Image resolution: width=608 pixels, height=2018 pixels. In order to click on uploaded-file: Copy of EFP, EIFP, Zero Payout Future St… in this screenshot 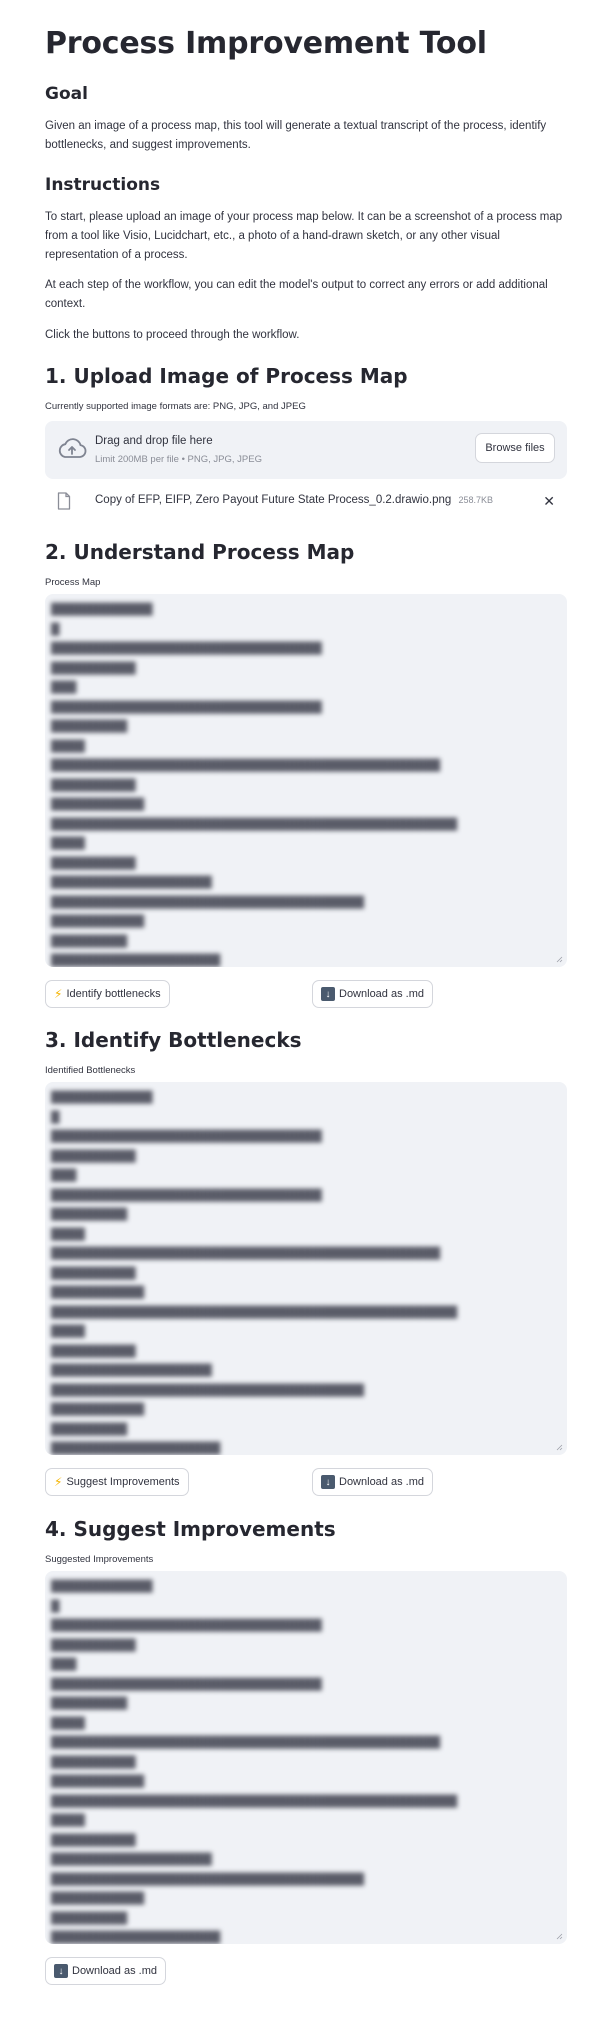, I will do `click(306, 502)`.